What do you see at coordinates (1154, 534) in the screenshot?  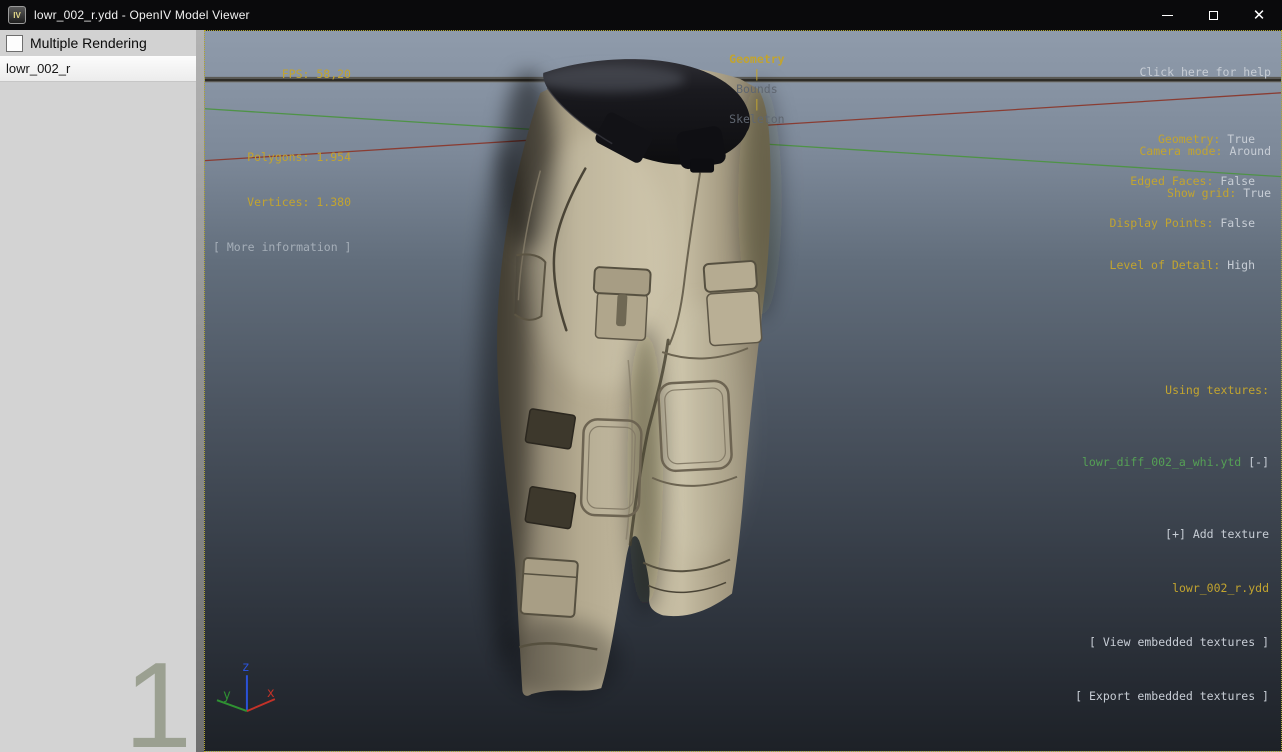 I see `add-texture-button: [+] Add texture` at bounding box center [1154, 534].